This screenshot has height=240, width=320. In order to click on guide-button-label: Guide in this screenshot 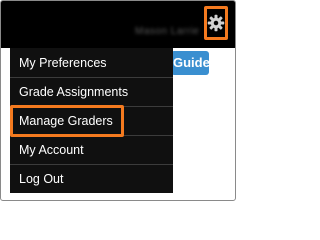, I will do `click(191, 62)`.